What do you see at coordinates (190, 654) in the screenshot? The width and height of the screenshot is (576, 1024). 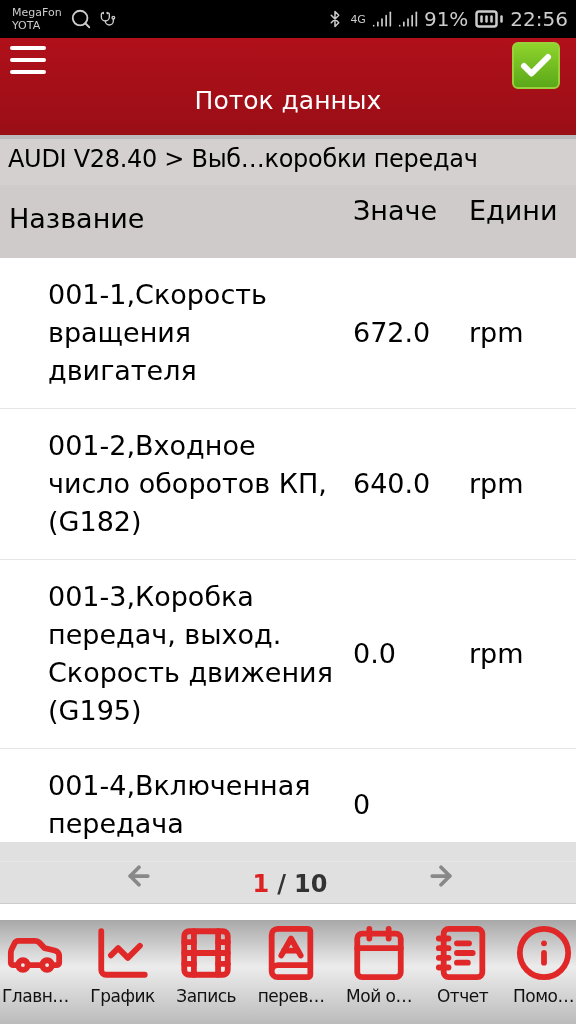 I see `parameter-name: 001-3,Коробка передач, выход. Скорость движения (G195)` at bounding box center [190, 654].